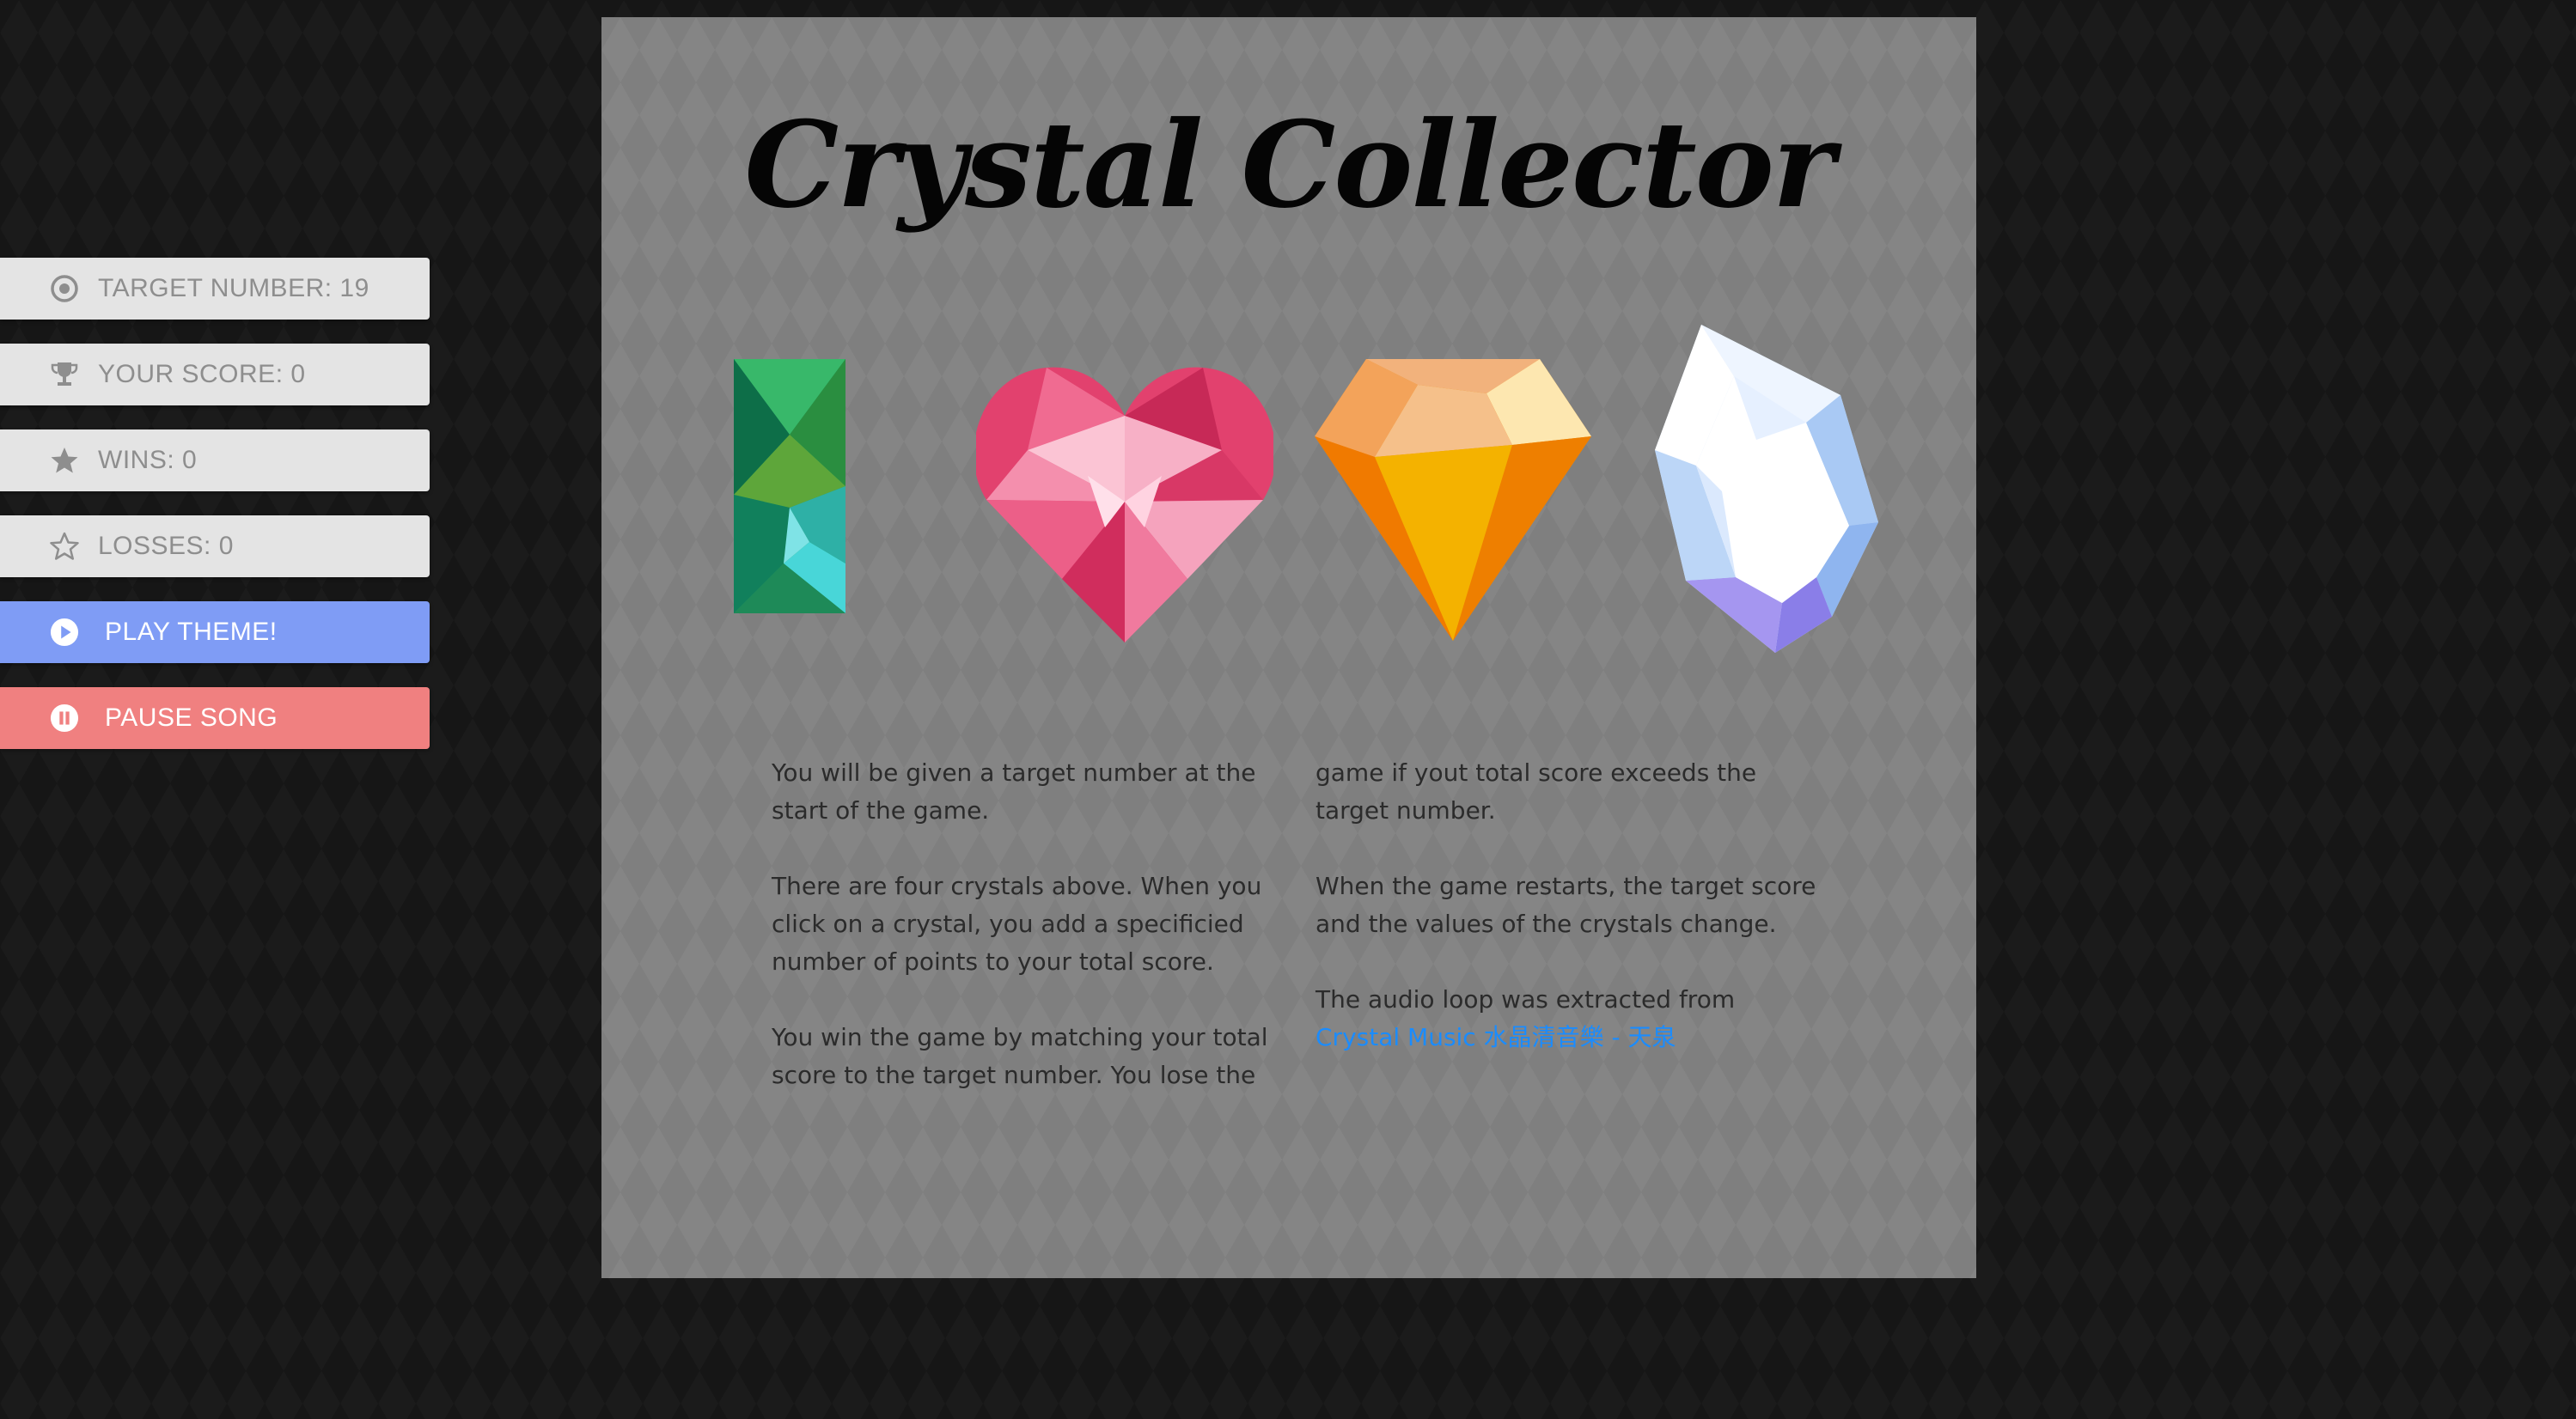 This screenshot has width=2576, height=1419. I want to click on play-theme-label: PLAY THEME!, so click(191, 632).